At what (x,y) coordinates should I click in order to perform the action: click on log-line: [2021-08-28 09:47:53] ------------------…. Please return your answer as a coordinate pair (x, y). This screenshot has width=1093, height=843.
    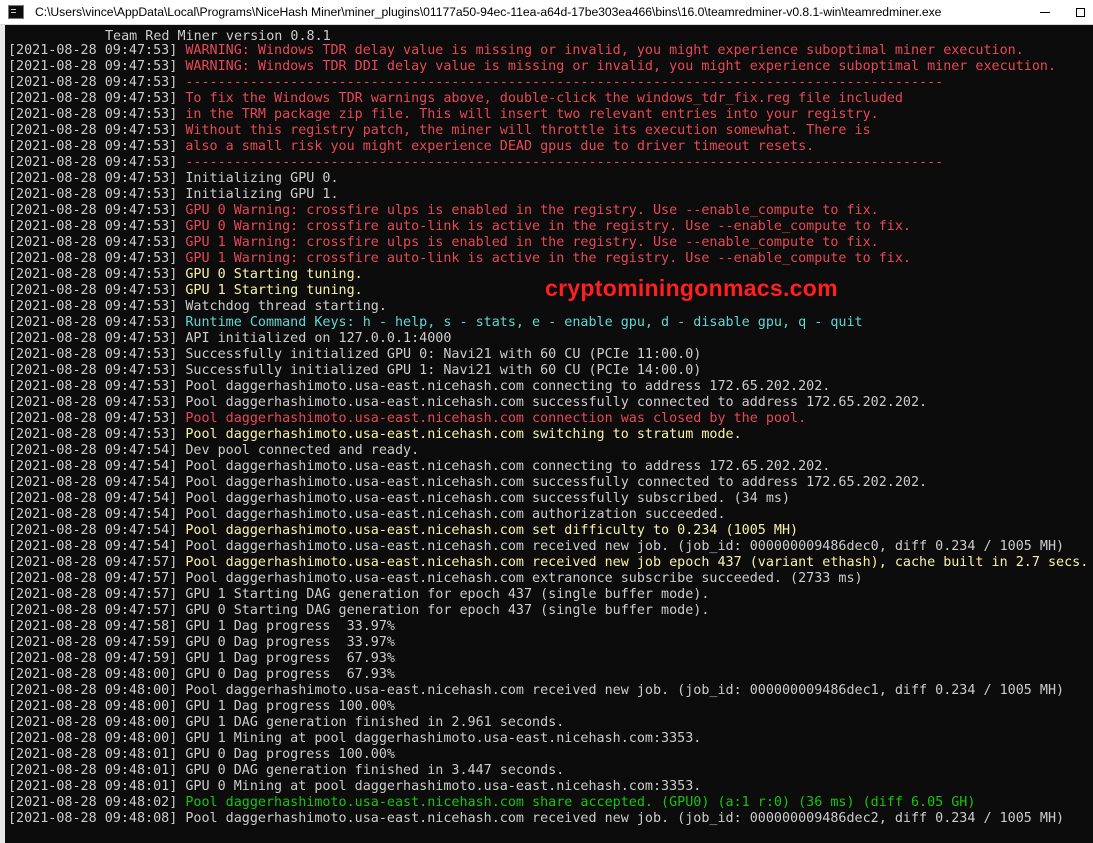
    Looking at the image, I should click on (548, 83).